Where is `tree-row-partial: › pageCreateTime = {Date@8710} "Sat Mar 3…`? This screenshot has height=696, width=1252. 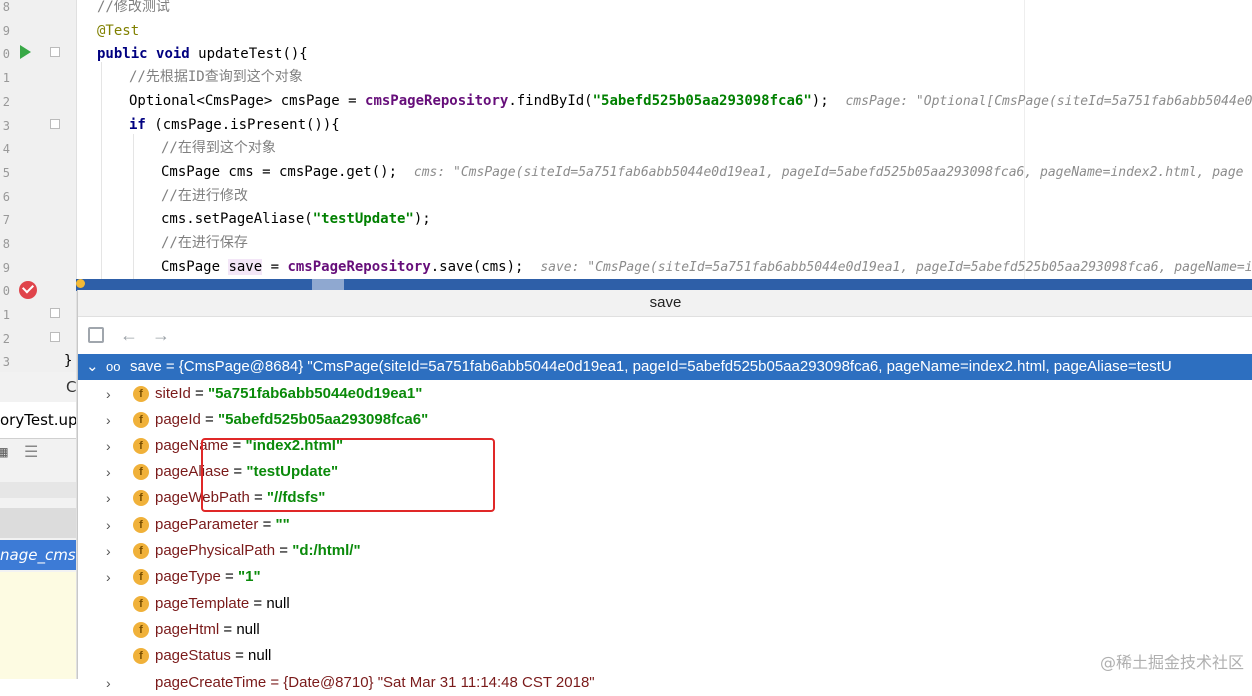 tree-row-partial: › pageCreateTime = {Date@8710} "Sat Mar 3… is located at coordinates (665, 683).